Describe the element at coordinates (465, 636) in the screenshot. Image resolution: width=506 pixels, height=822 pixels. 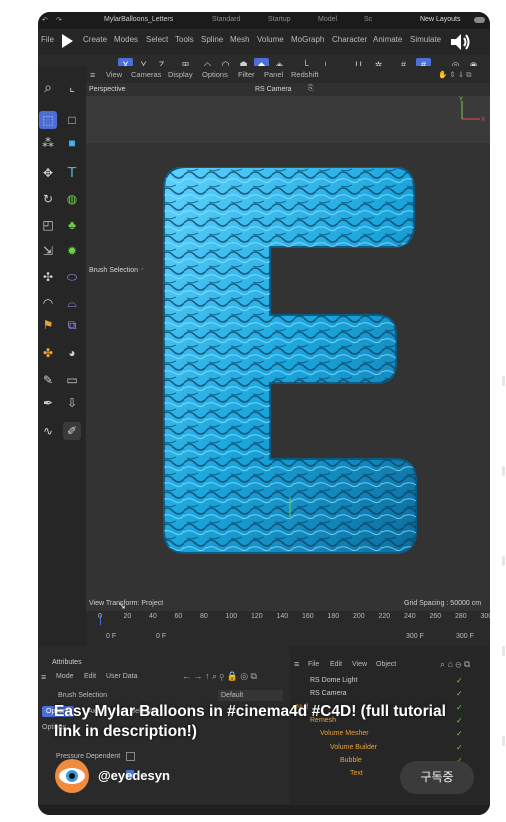
I see `end-frame-field-2: 300 F` at that location.